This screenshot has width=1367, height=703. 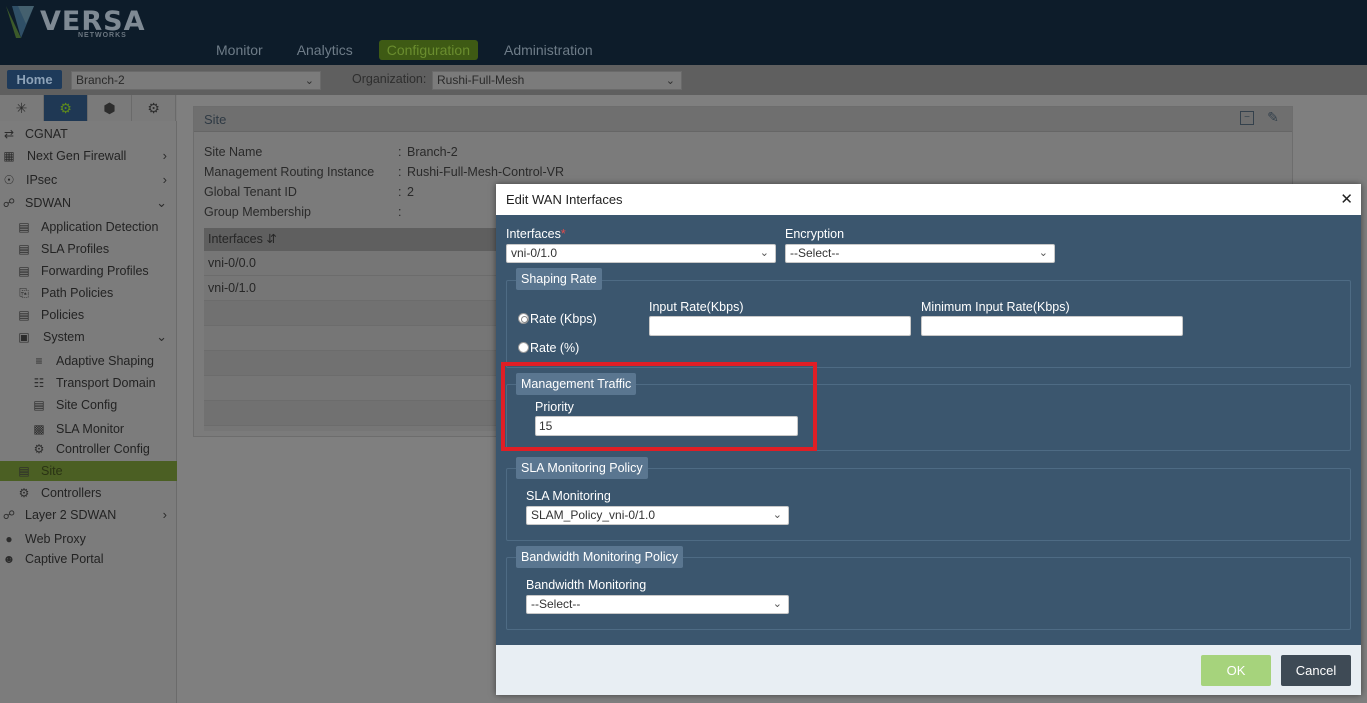 What do you see at coordinates (9, 156) in the screenshot?
I see `firewall-icon: ▦` at bounding box center [9, 156].